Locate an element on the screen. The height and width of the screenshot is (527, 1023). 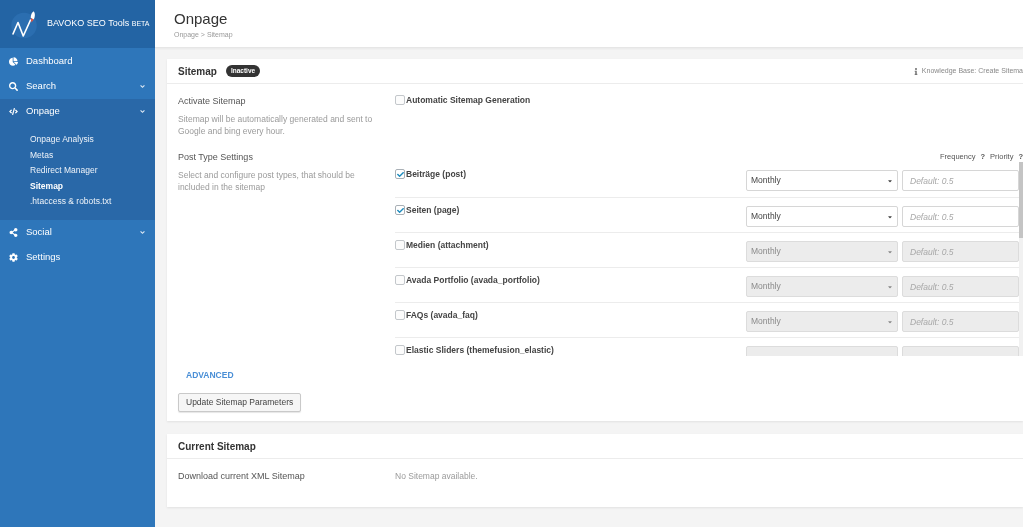
page-title: Onpage is located at coordinates (201, 18).